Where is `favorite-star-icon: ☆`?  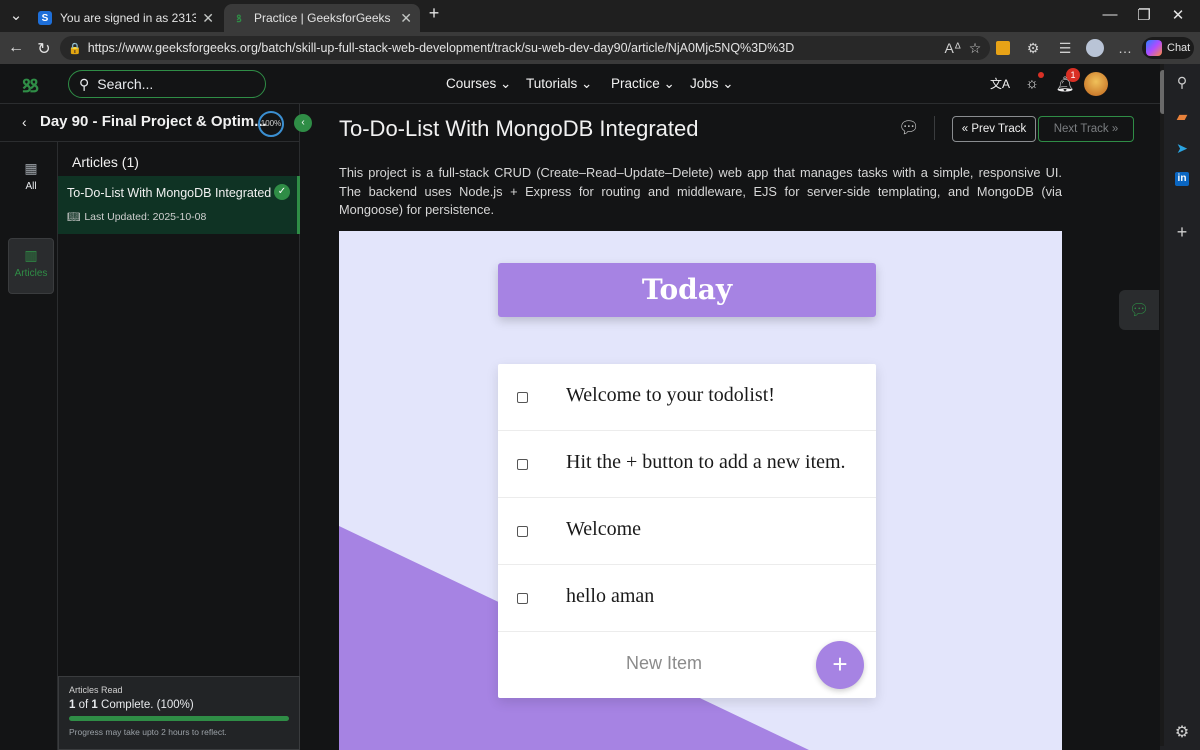
favorite-star-icon: ☆ is located at coordinates (975, 48).